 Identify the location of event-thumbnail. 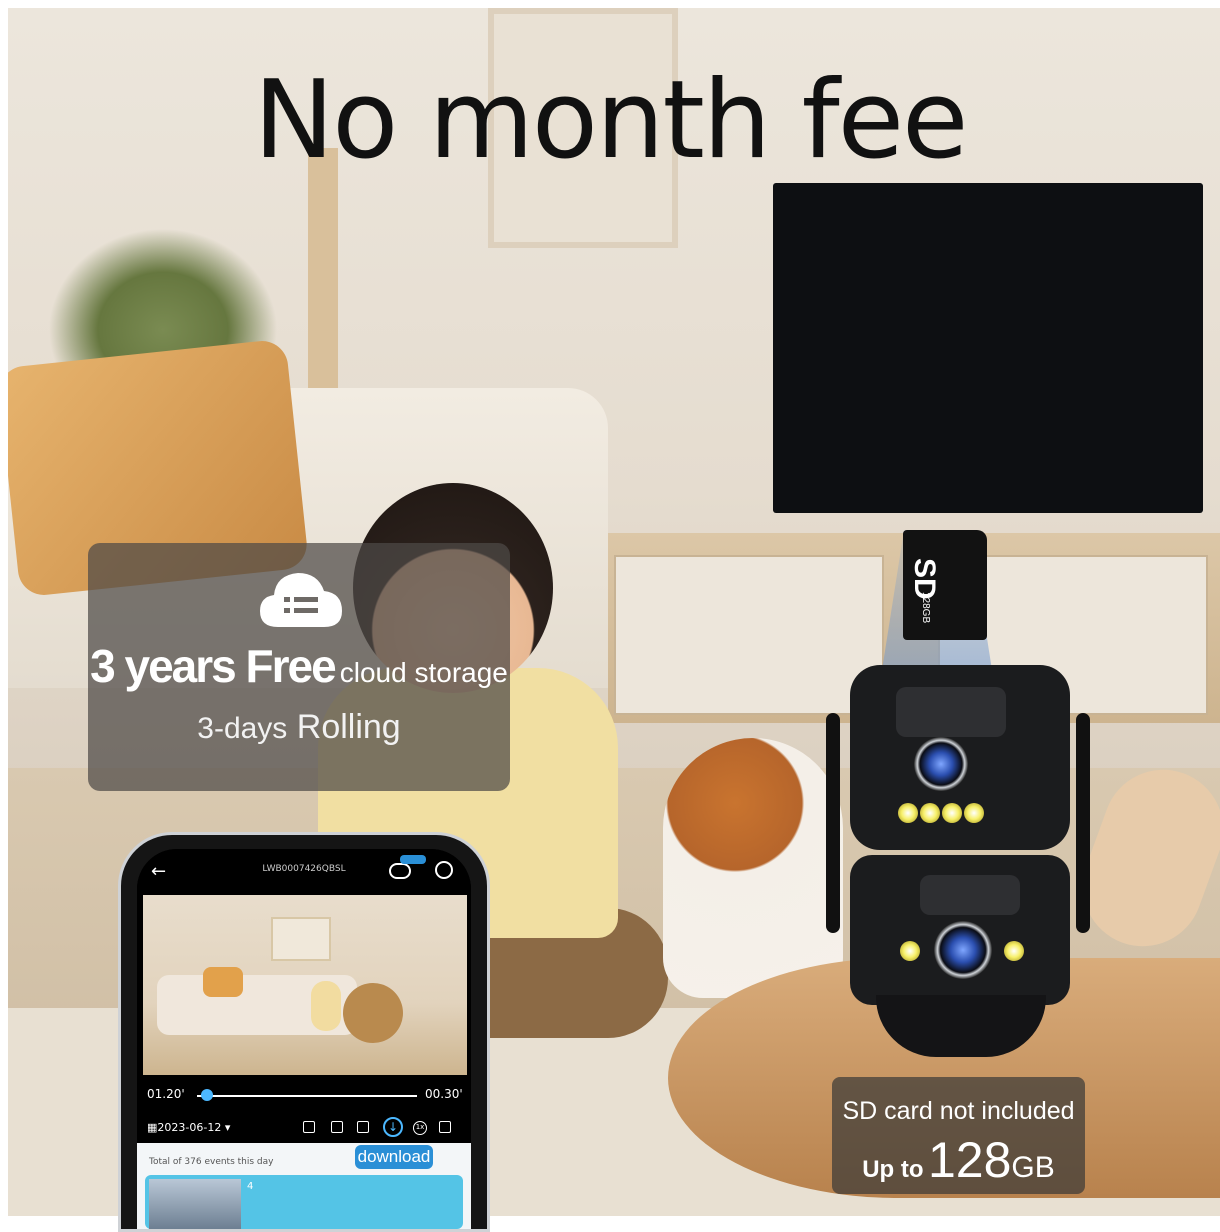
(195, 1204).